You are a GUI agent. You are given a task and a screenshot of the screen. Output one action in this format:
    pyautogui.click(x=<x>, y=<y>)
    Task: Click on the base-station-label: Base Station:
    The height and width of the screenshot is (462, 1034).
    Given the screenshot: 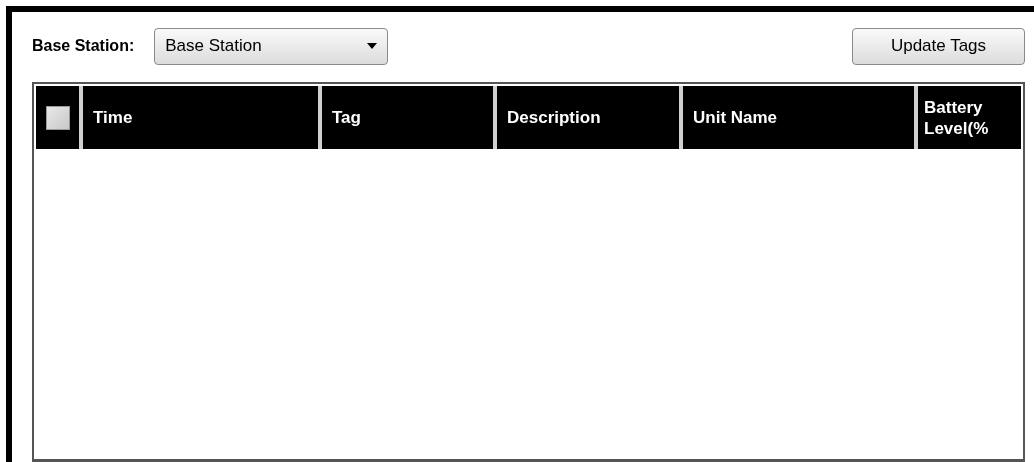 What is the action you would take?
    pyautogui.click(x=83, y=46)
    